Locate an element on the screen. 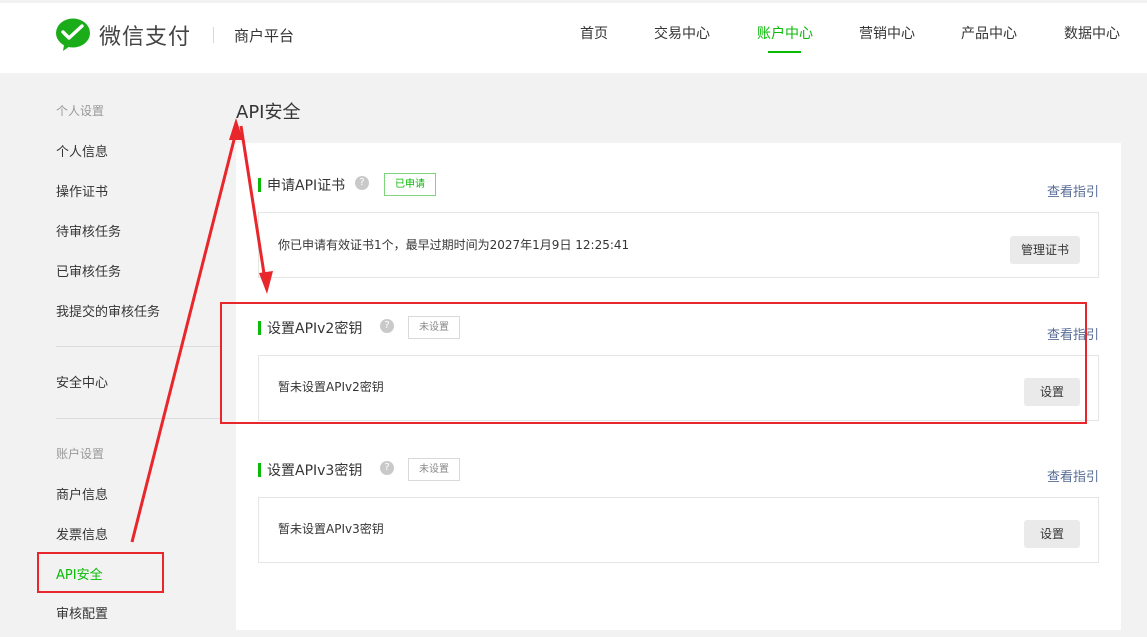 This screenshot has width=1147, height=637. wechat-pay-logo-icon is located at coordinates (73, 34).